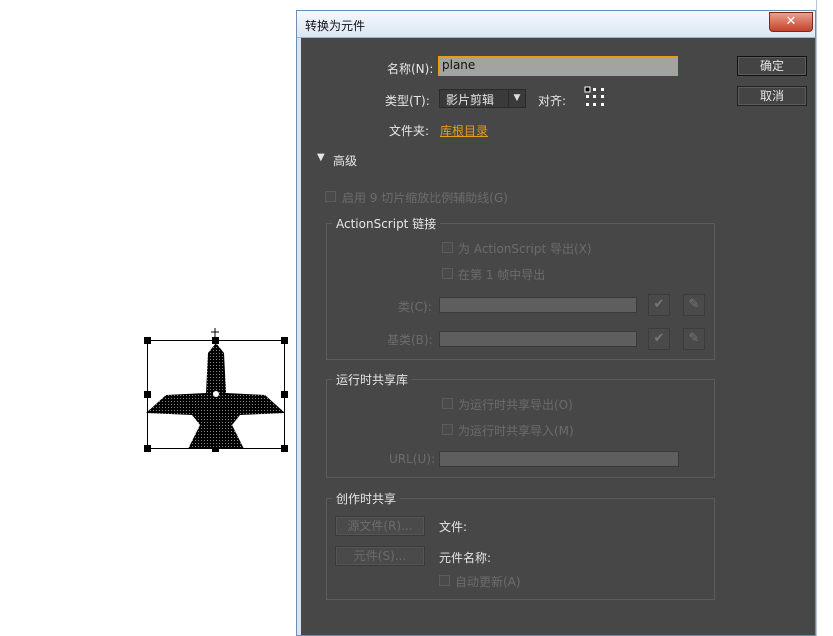 Image resolution: width=833 pixels, height=636 pixels. Describe the element at coordinates (525, 249) in the screenshot. I see `export-as-label: 为 ActionScript 导出(X)` at that location.